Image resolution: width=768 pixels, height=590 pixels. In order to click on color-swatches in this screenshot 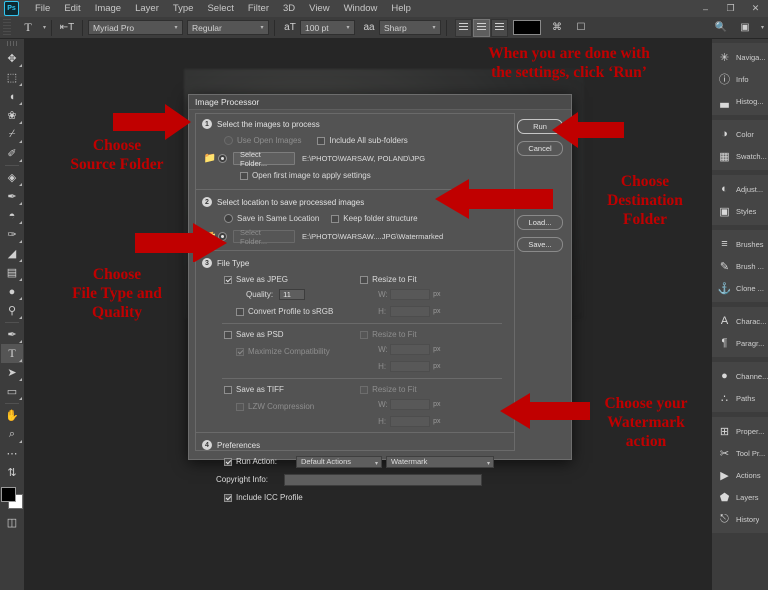, I will do `click(12, 498)`.